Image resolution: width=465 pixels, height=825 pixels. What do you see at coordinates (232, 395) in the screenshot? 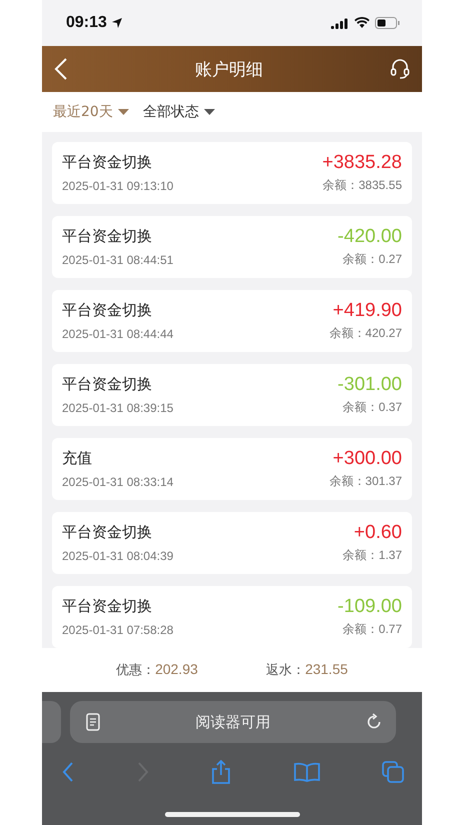
I see `record-card: 平台资金切换 -301.00 2025-01-31 08:39:15 余额：0.37` at bounding box center [232, 395].